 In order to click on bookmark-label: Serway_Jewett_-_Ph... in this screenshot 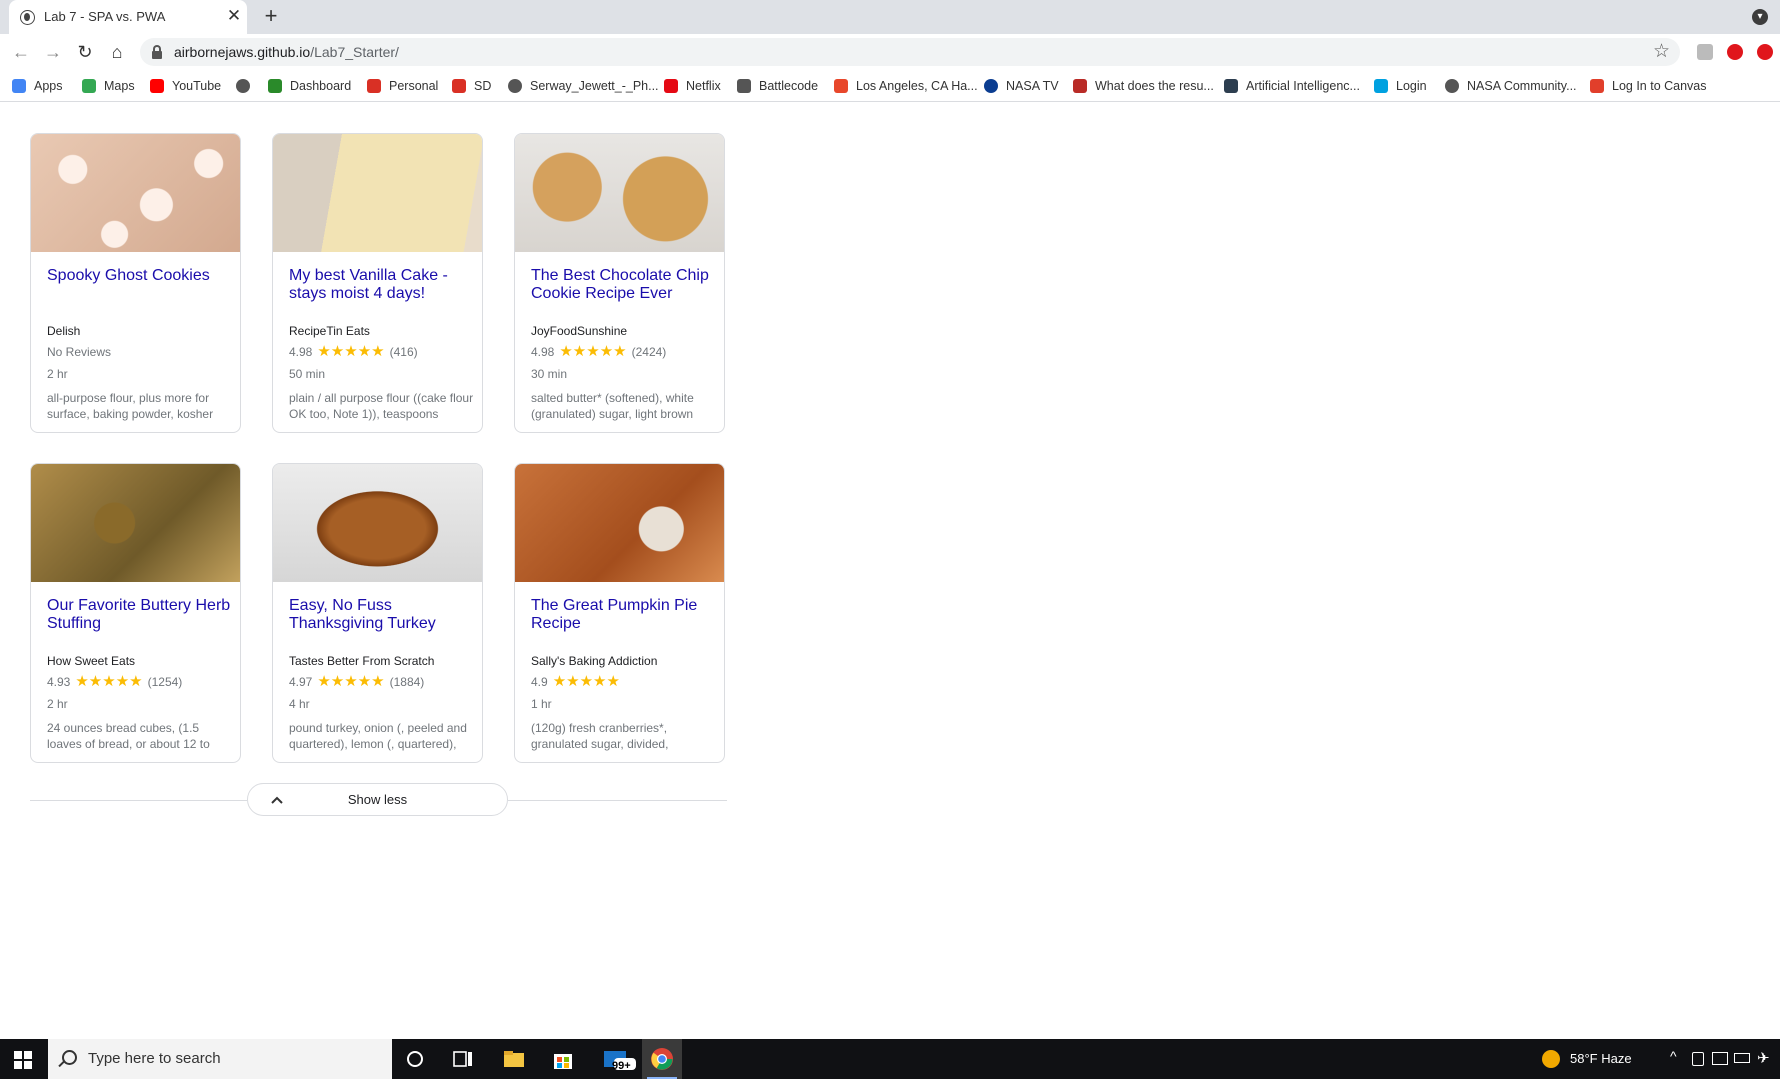, I will do `click(594, 86)`.